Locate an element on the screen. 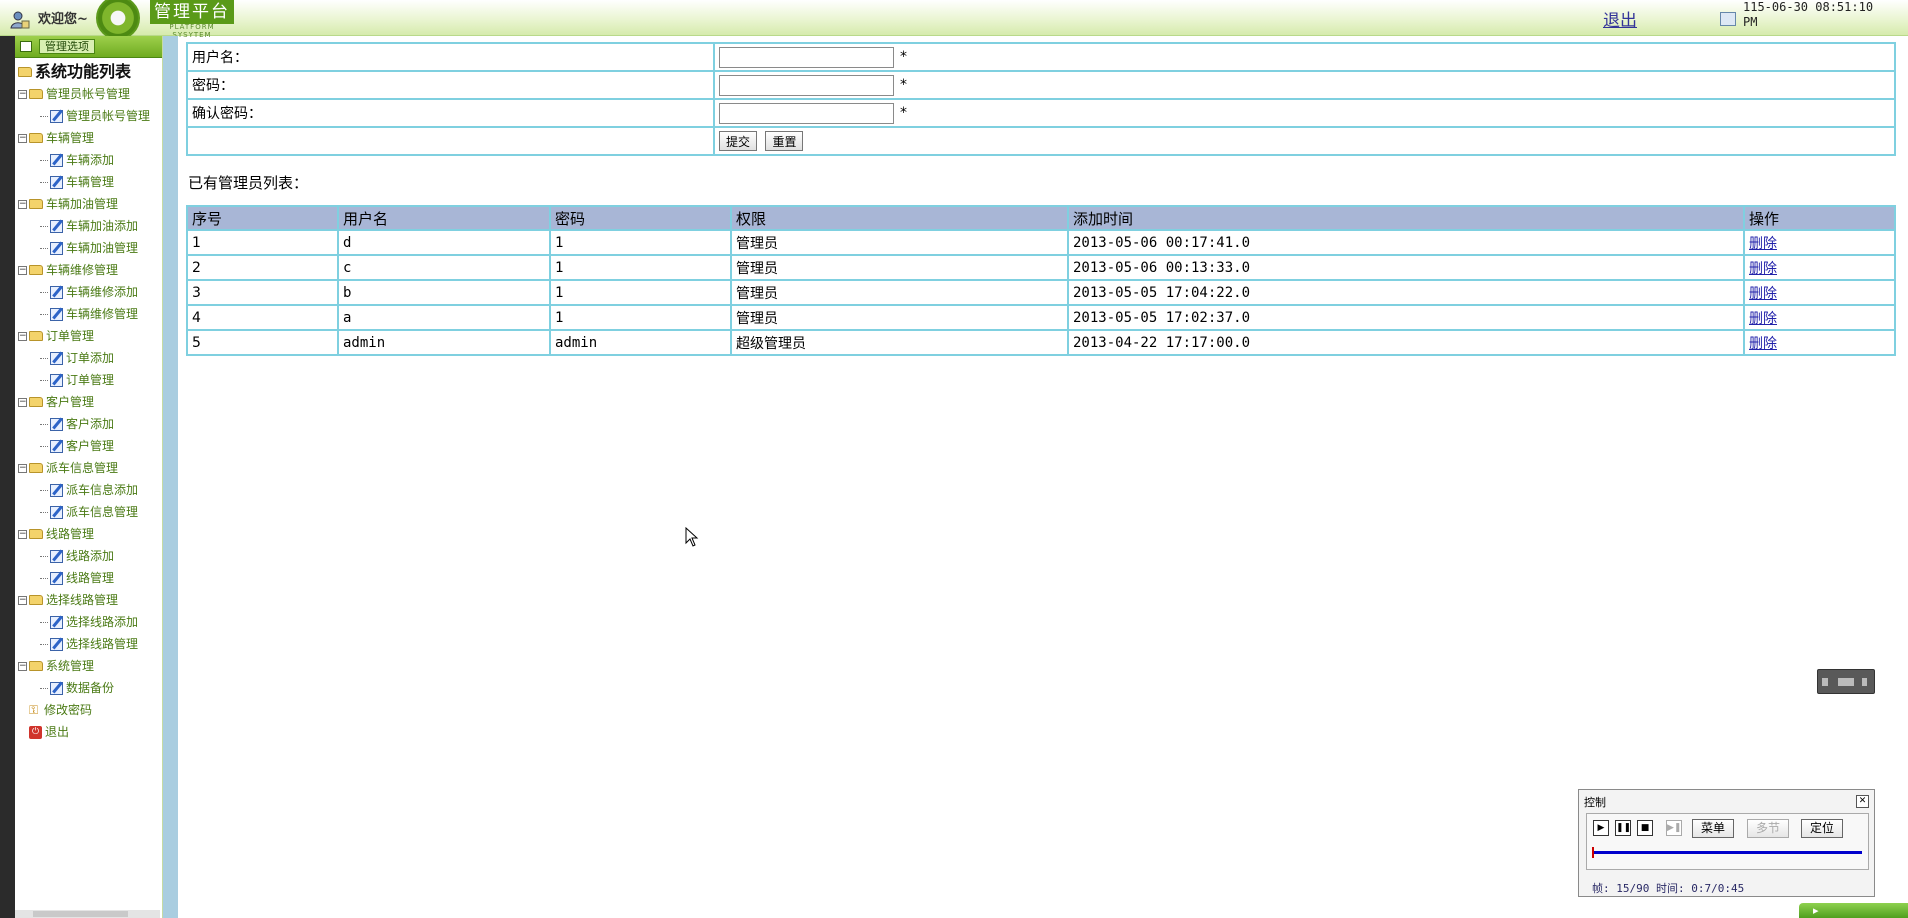  keyboard-tray-widget is located at coordinates (1846, 681).